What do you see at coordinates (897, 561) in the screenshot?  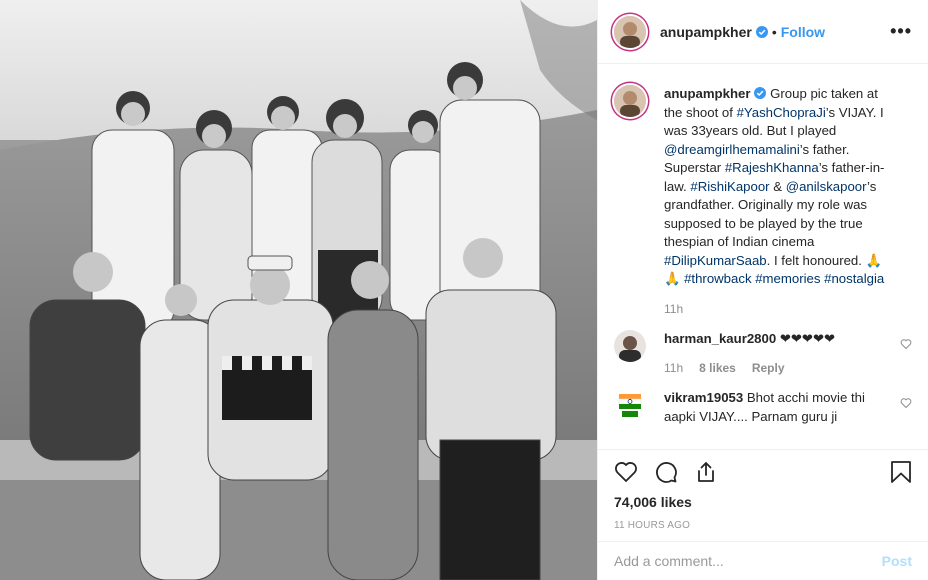 I see `post-comment-button: Post` at bounding box center [897, 561].